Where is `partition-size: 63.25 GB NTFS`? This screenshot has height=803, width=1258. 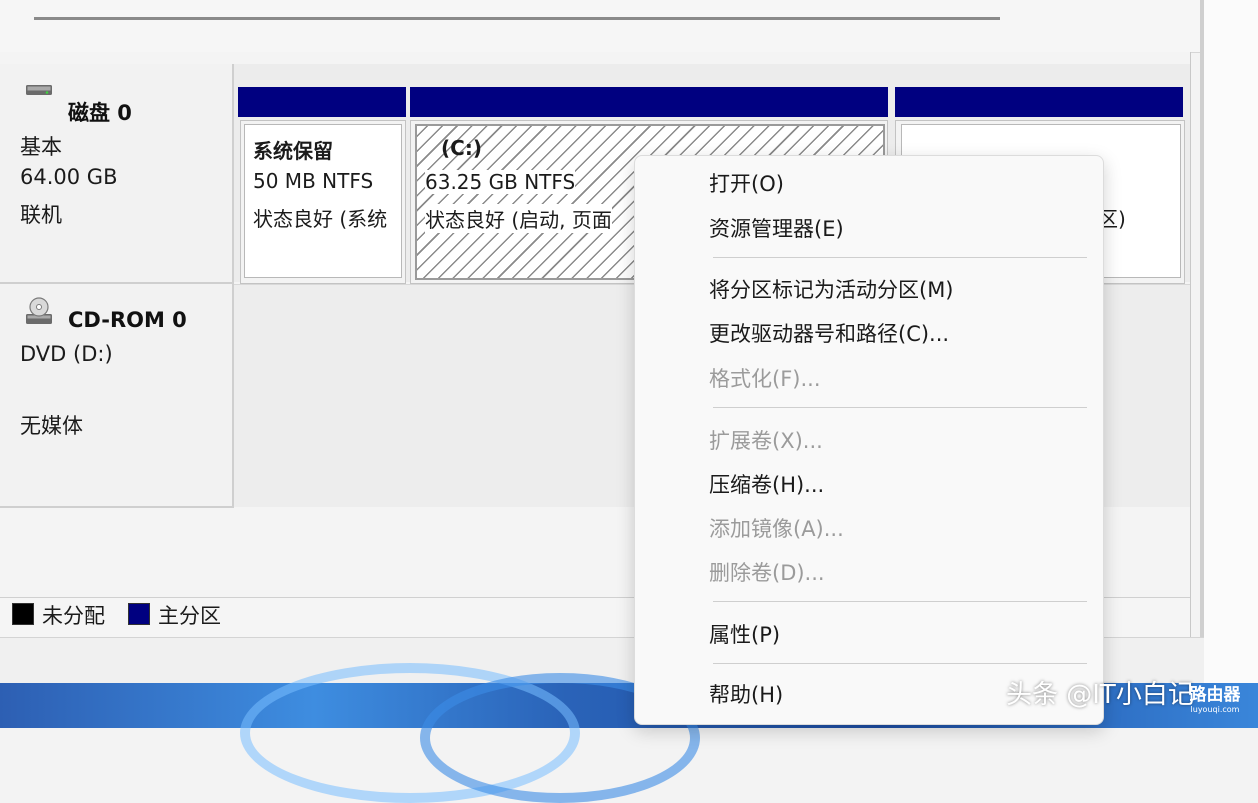
partition-size: 63.25 GB NTFS is located at coordinates (500, 182).